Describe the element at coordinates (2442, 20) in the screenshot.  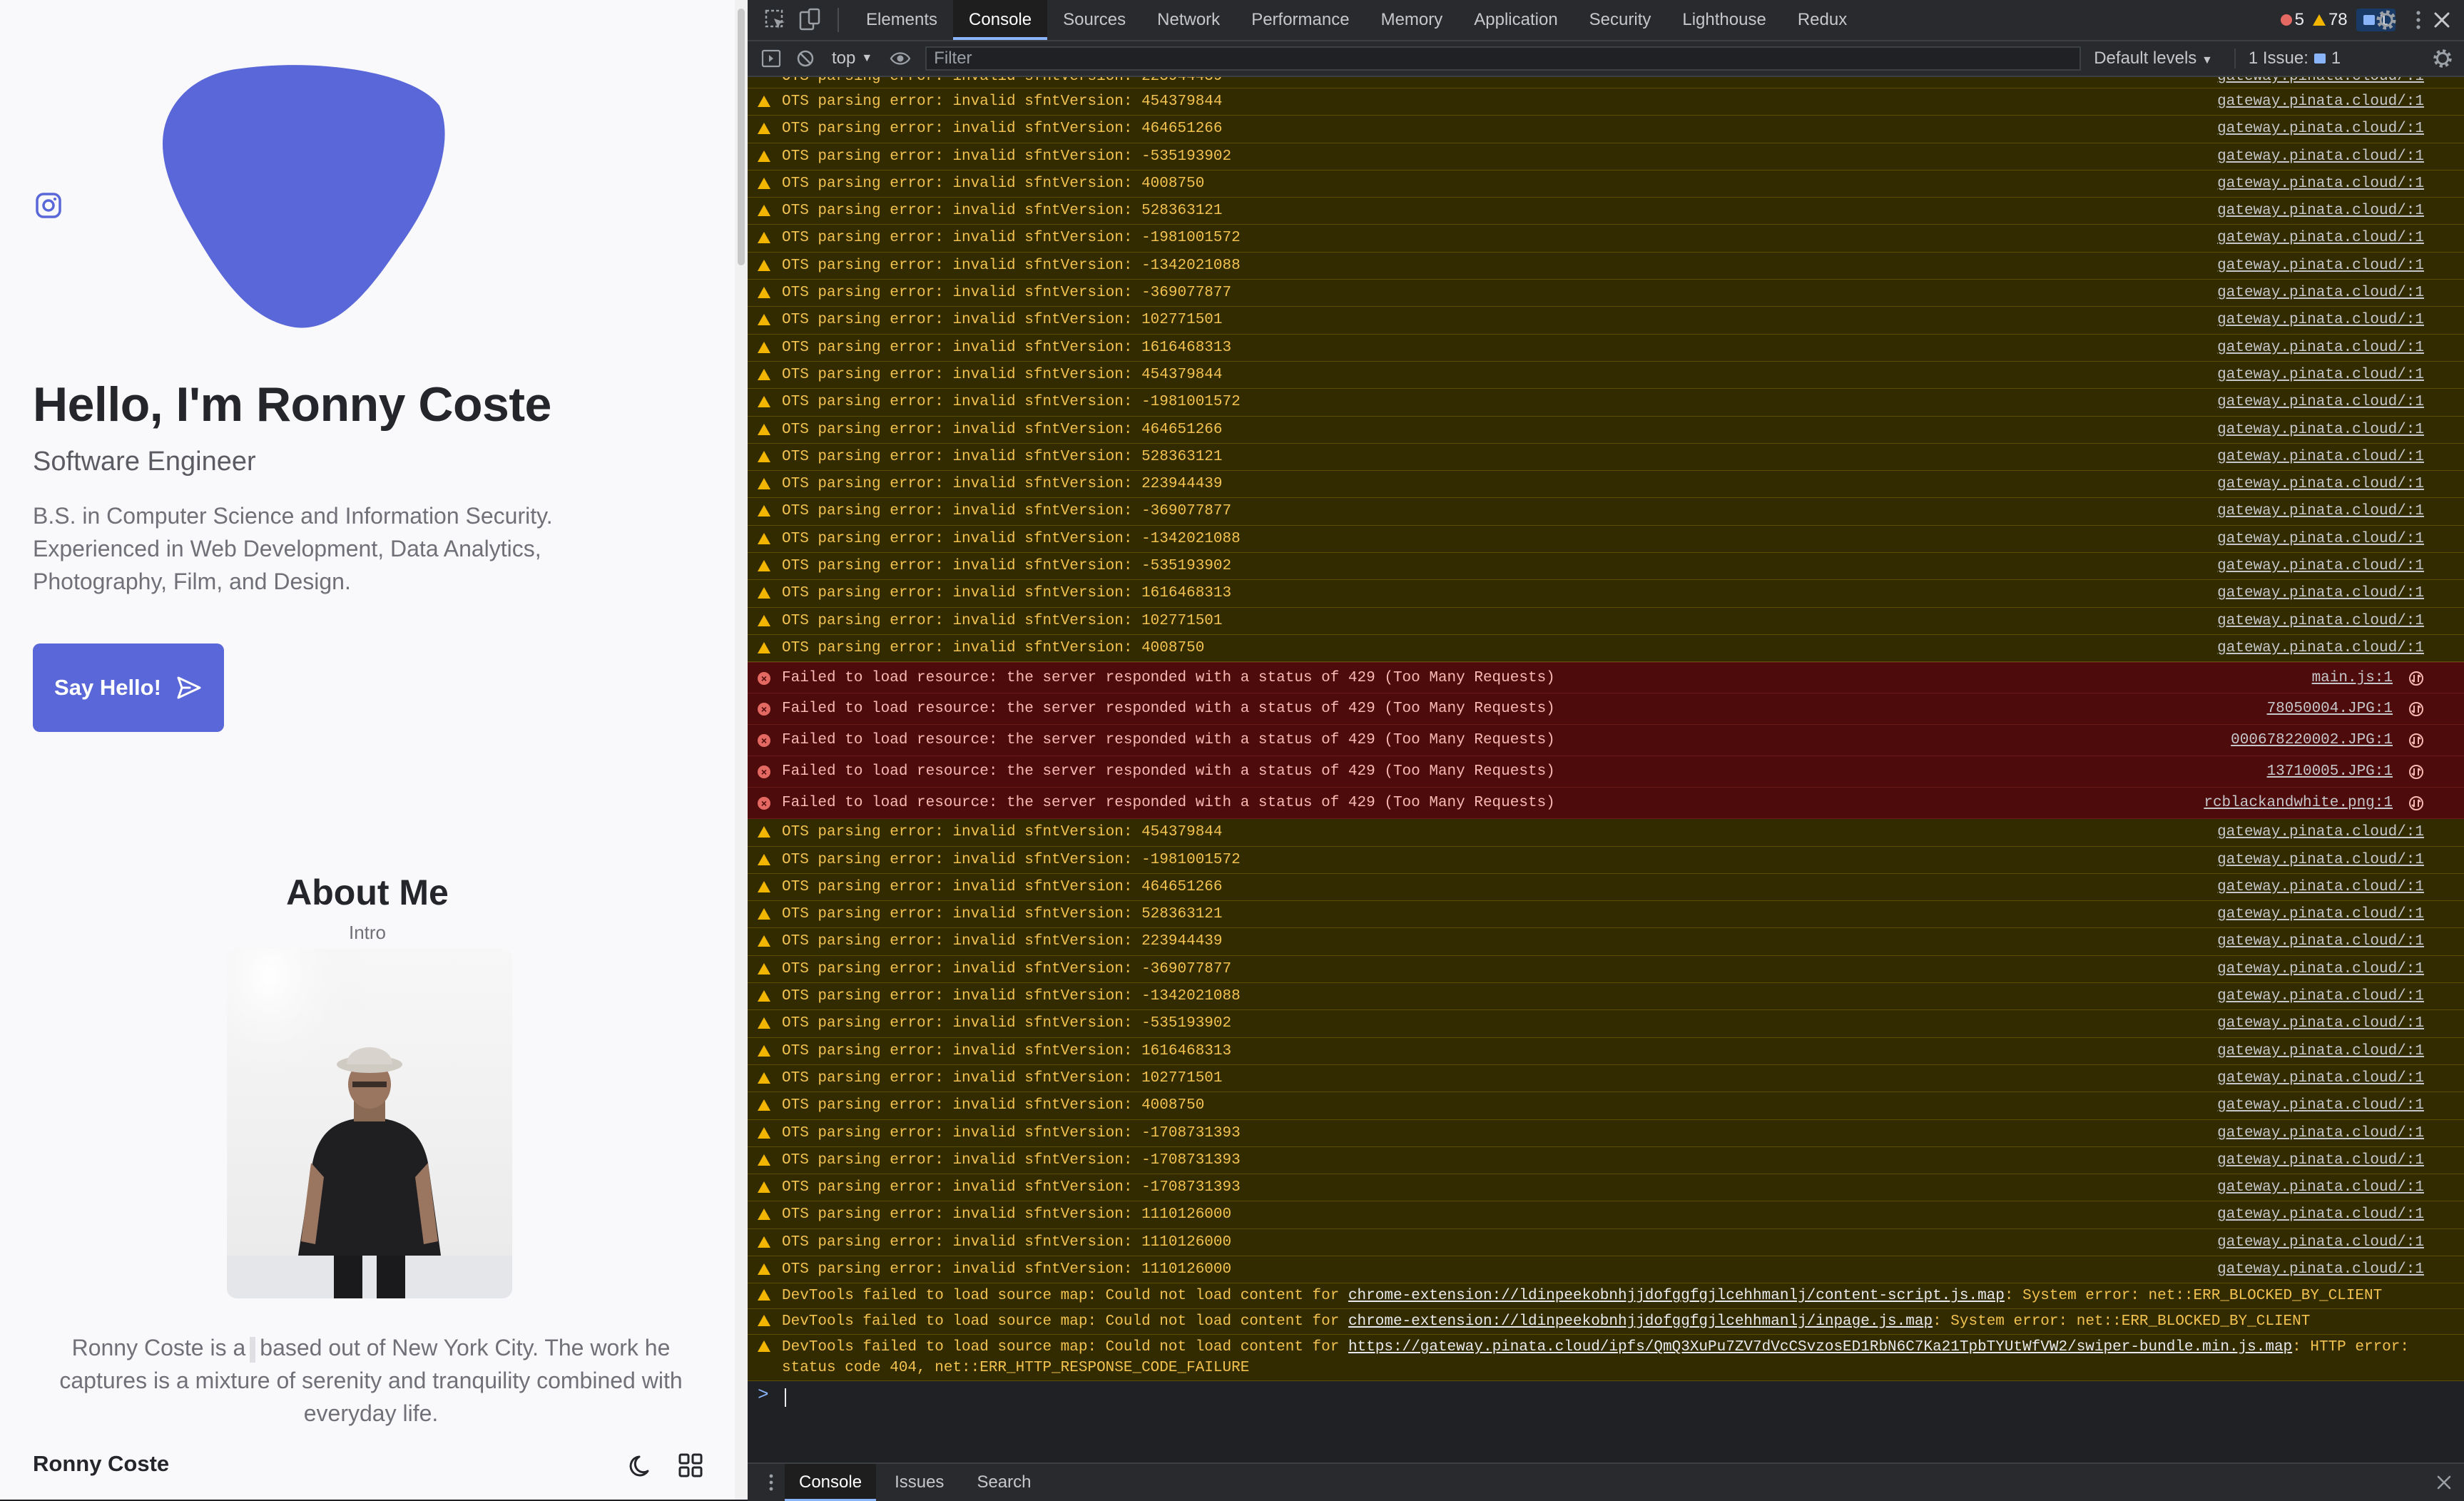
I see `close-devtools-icon` at that location.